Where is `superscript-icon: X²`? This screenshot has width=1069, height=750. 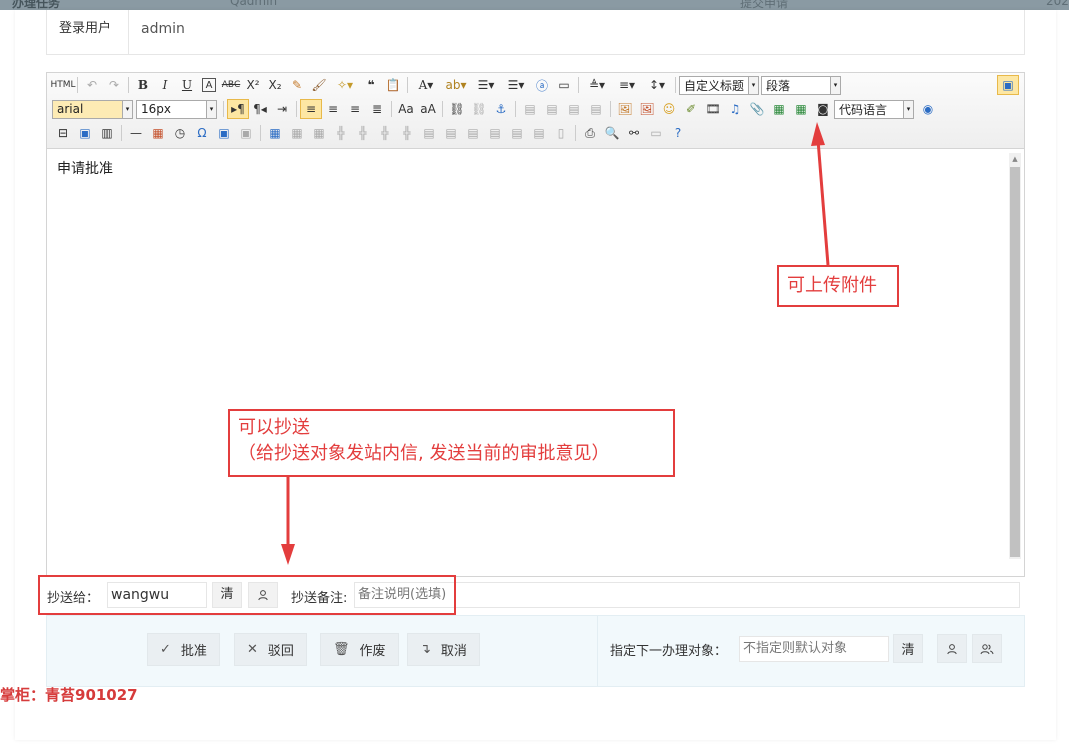
superscript-icon: X² is located at coordinates (253, 85).